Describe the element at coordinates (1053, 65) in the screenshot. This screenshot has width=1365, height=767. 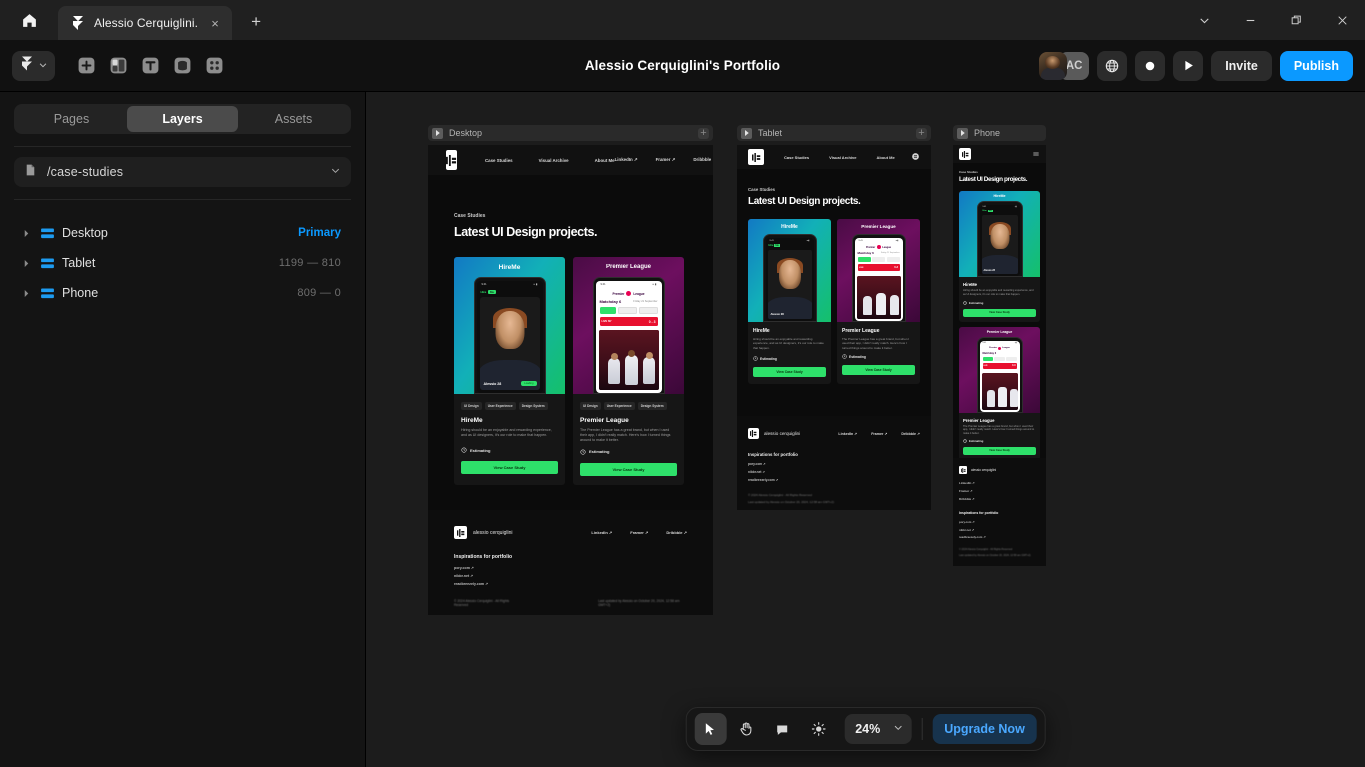
I see `avatar` at that location.